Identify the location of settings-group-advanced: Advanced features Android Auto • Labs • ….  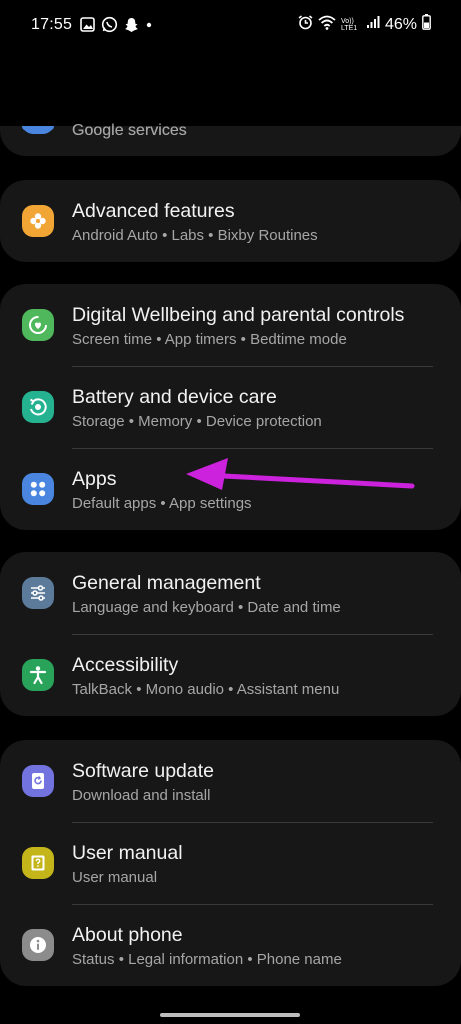
(230, 221).